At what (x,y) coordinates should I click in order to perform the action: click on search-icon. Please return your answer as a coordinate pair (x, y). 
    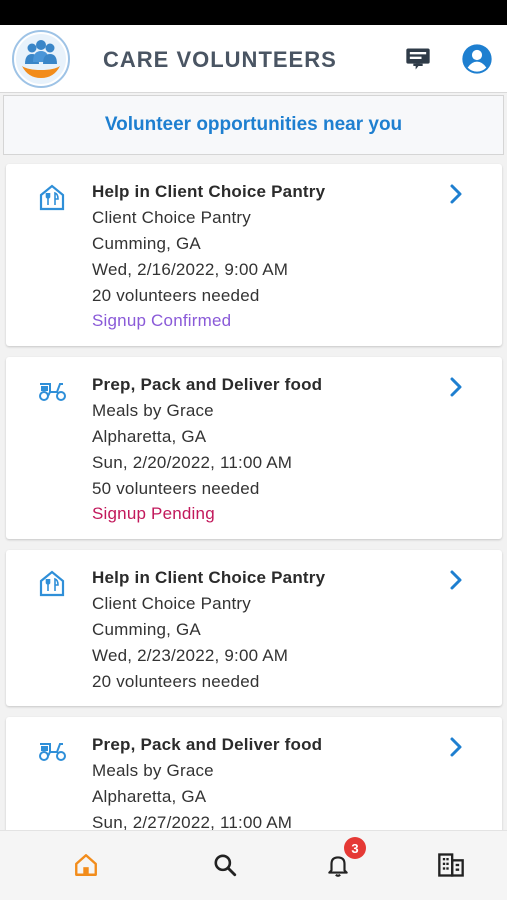
    Looking at the image, I should click on (225, 865).